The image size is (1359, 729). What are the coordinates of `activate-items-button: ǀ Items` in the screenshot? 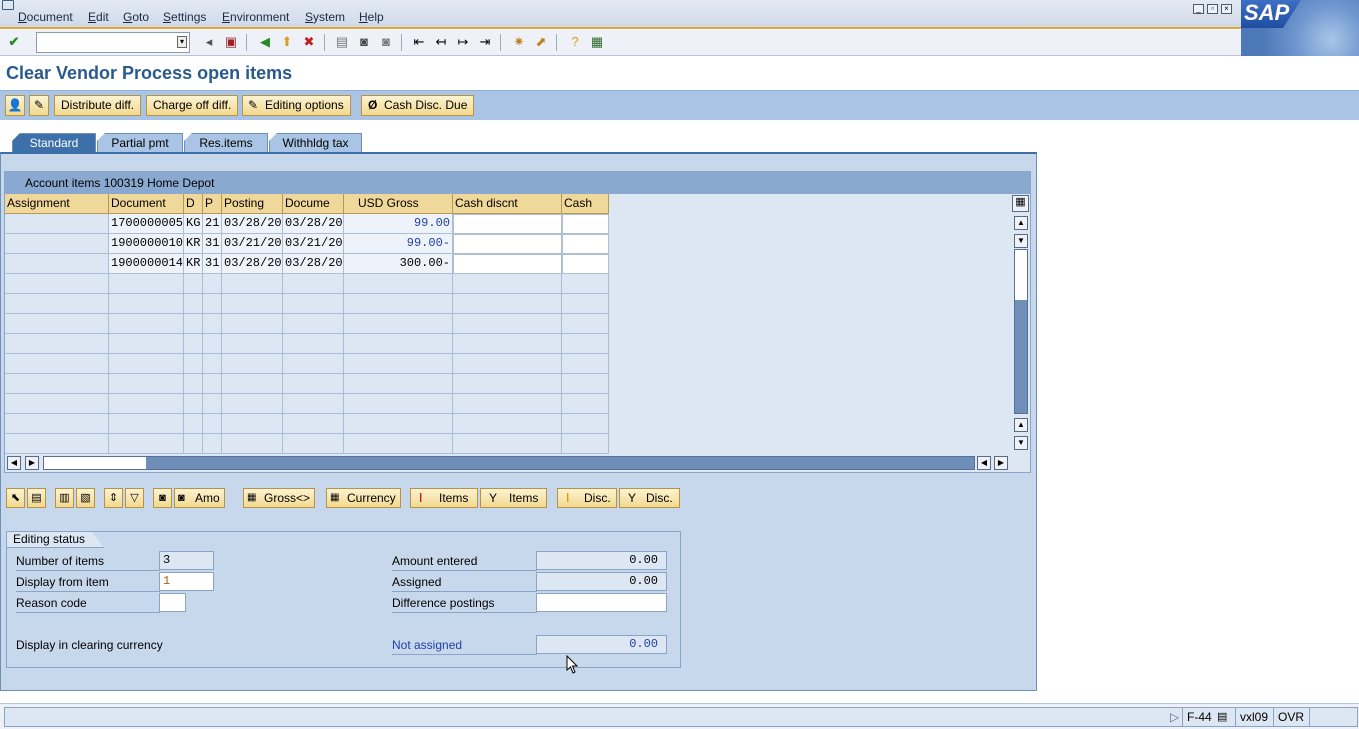 It's located at (444, 498).